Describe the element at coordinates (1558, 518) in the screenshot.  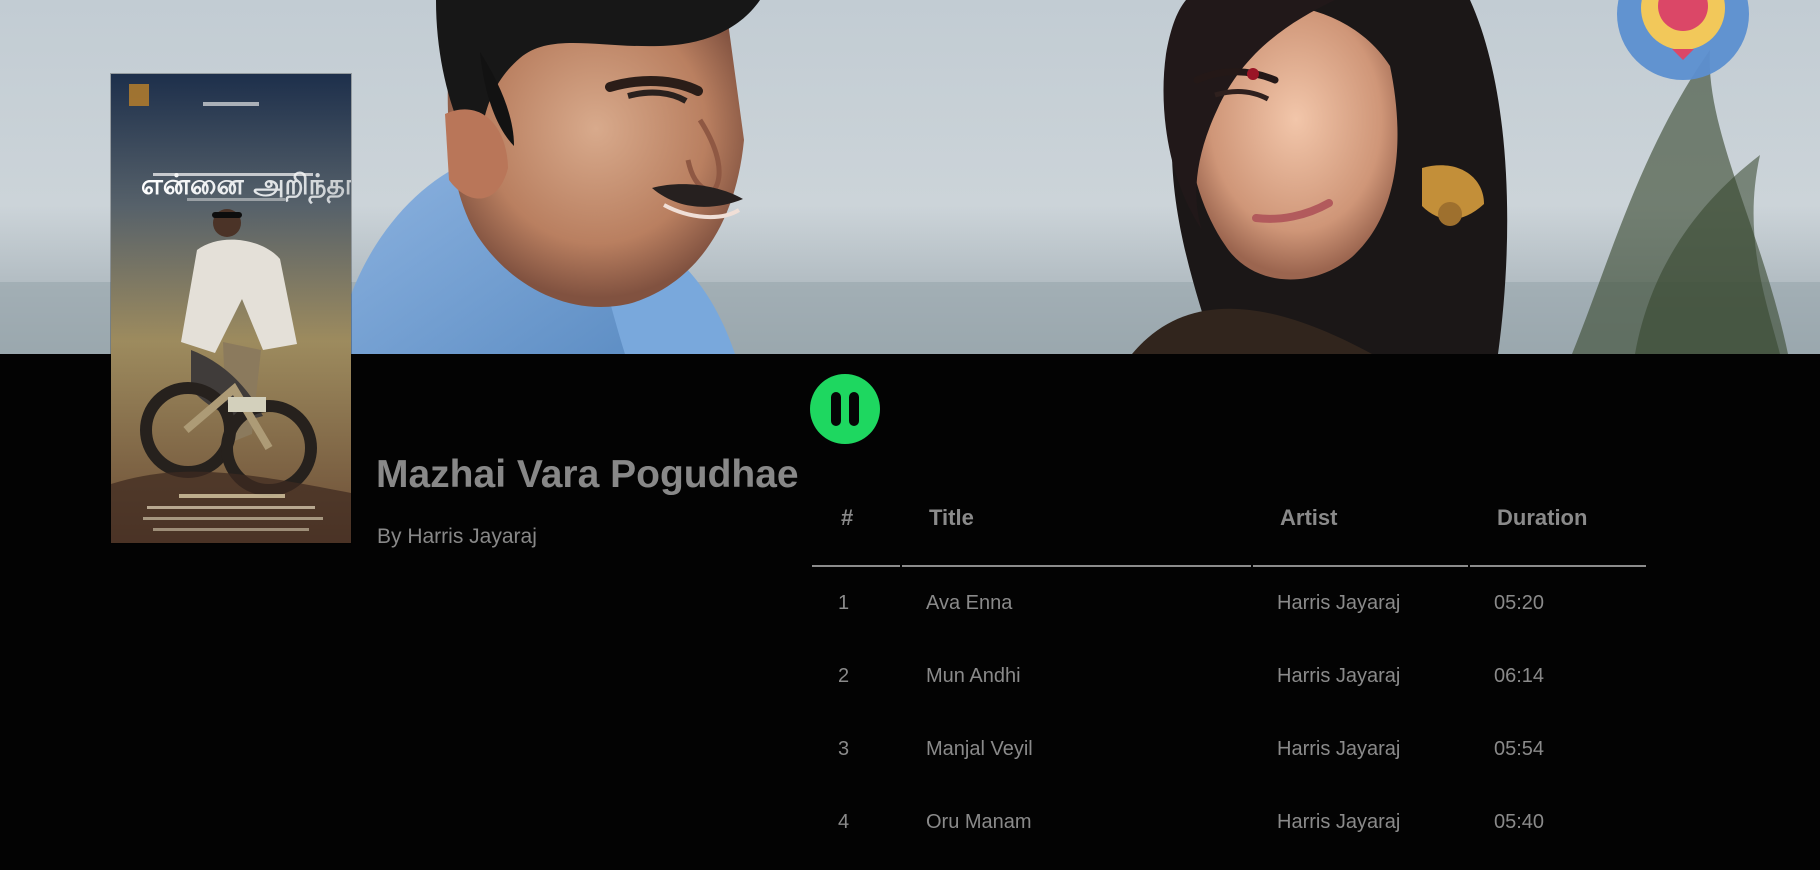
I see `column-header-duration: Duration` at that location.